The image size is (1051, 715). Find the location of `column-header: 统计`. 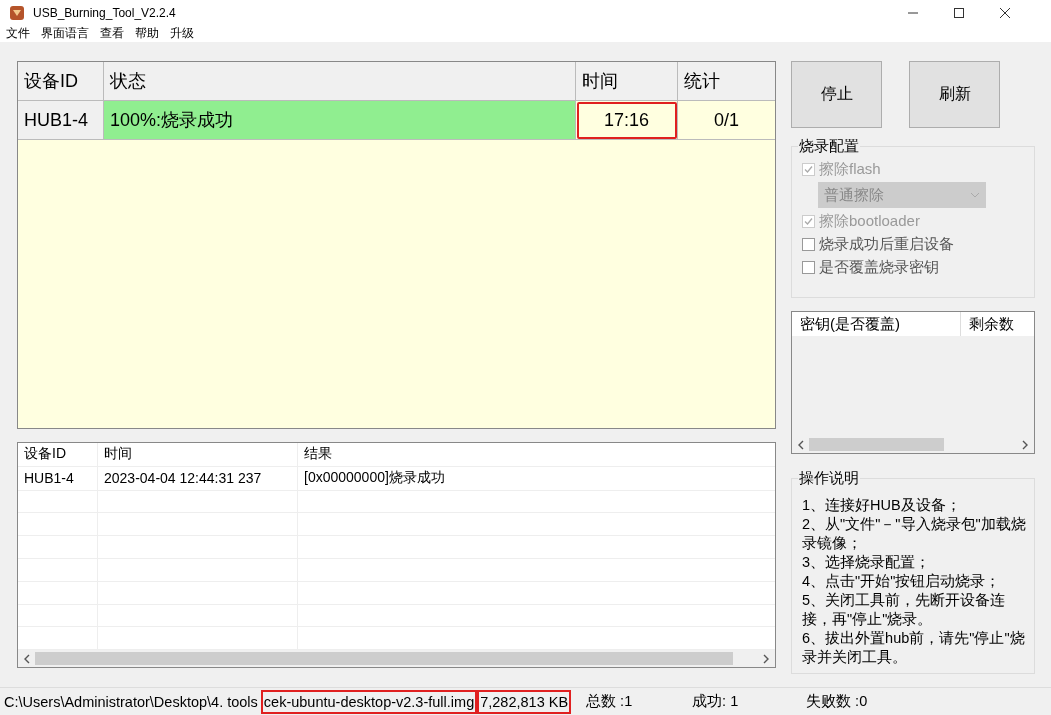

column-header: 统计 is located at coordinates (726, 81).